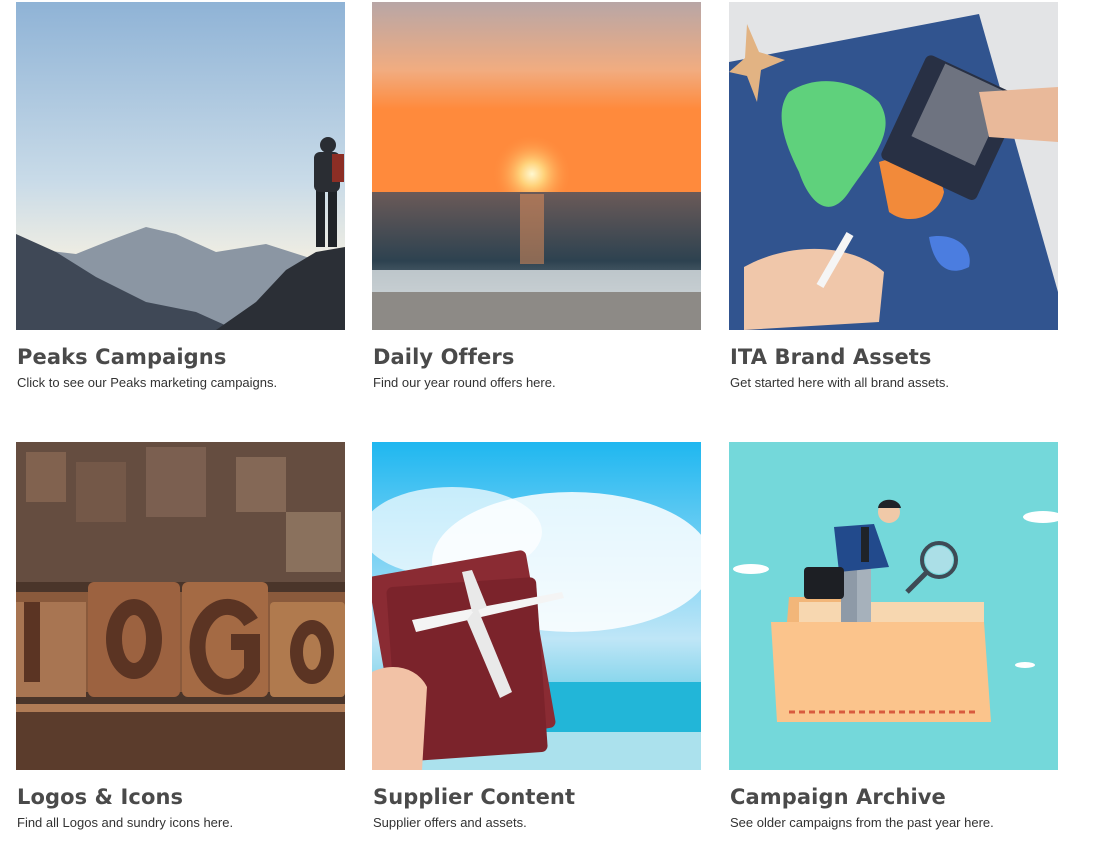 The image size is (1105, 849). What do you see at coordinates (181, 797) in the screenshot?
I see `card-title: Logos & Icons` at bounding box center [181, 797].